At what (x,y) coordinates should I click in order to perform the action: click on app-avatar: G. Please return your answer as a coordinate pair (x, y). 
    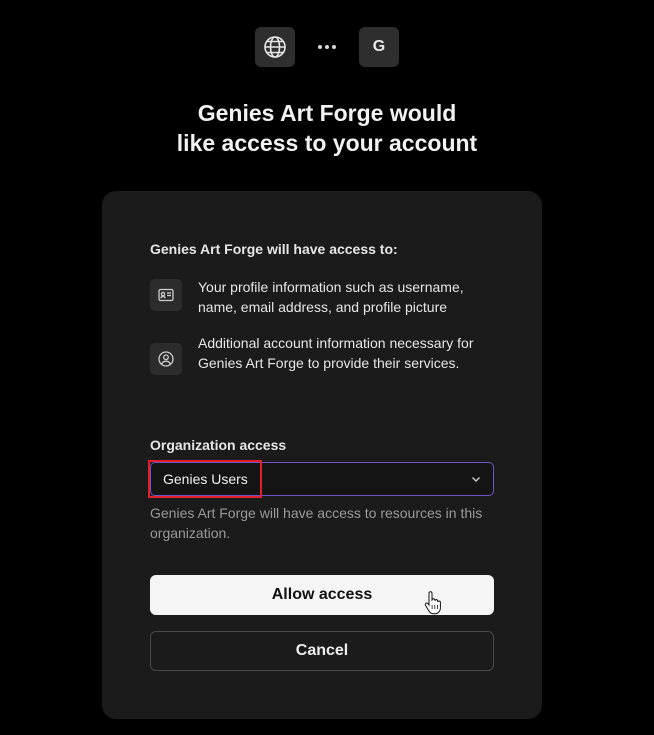
    Looking at the image, I should click on (379, 47).